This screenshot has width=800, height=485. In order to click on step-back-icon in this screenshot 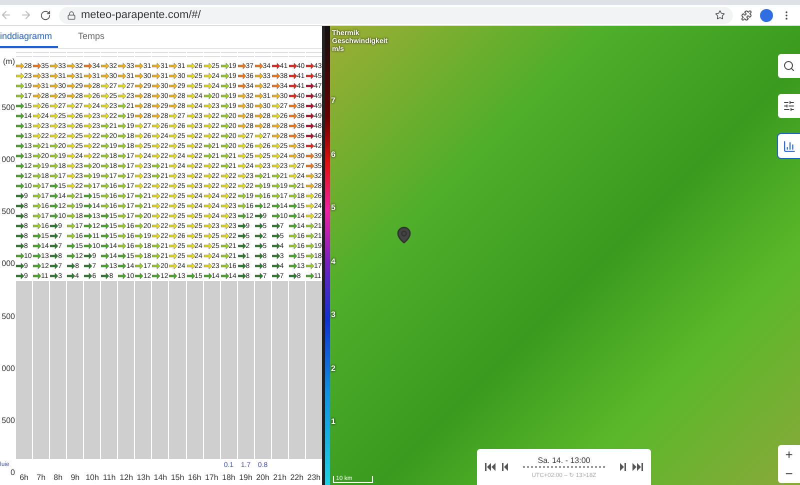, I will do `click(505, 467)`.